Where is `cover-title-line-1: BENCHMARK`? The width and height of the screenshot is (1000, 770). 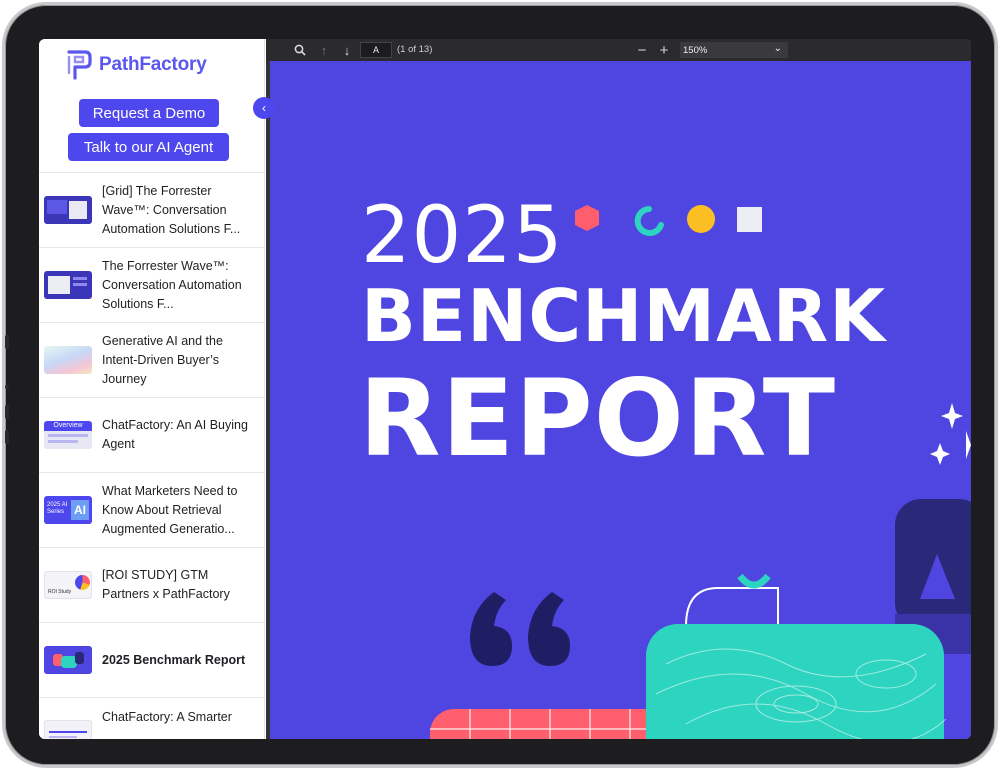
cover-title-line-1: BENCHMARK is located at coordinates (624, 316).